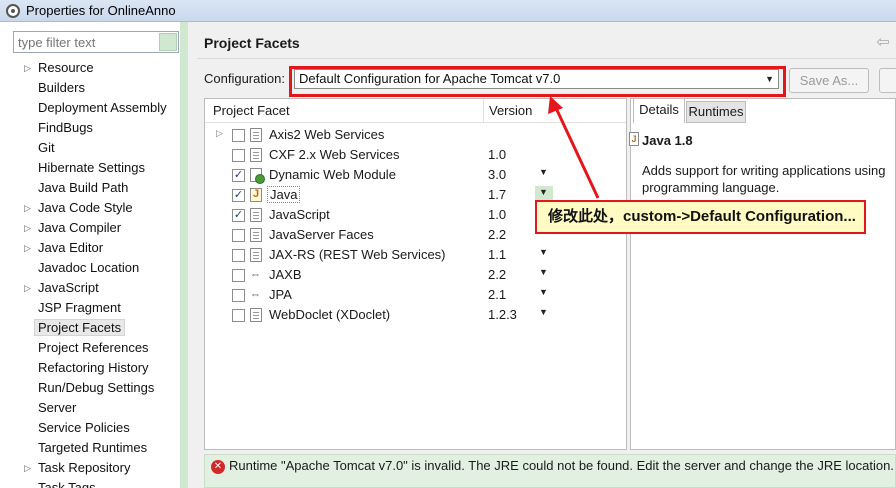  What do you see at coordinates (94, 448) in the screenshot?
I see `sidebar-item-targeted-runtimes: Targeted Runtimes` at bounding box center [94, 448].